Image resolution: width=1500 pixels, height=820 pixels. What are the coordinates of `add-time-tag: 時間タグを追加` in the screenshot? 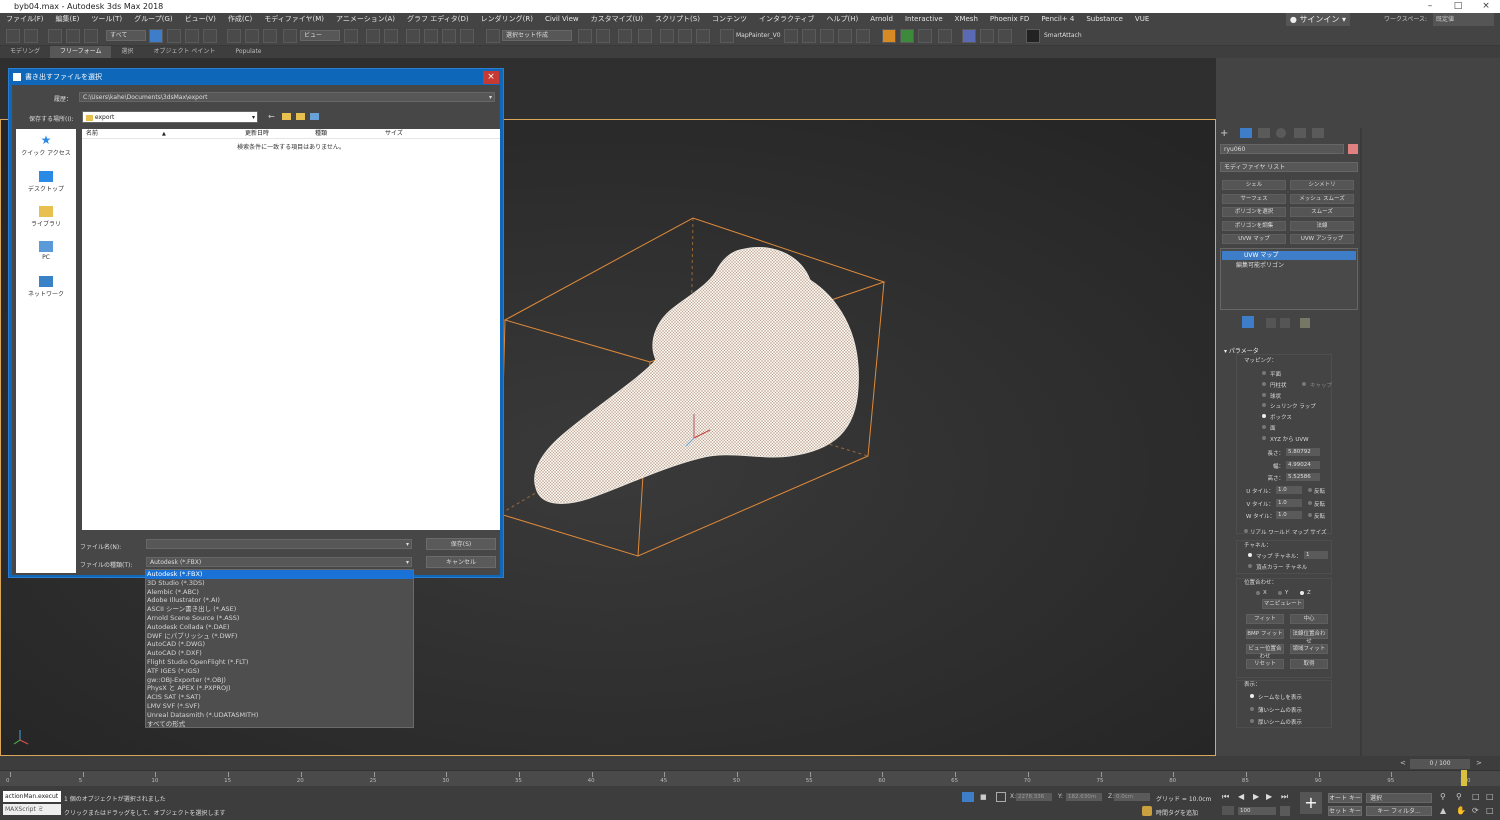 It's located at (1177, 812).